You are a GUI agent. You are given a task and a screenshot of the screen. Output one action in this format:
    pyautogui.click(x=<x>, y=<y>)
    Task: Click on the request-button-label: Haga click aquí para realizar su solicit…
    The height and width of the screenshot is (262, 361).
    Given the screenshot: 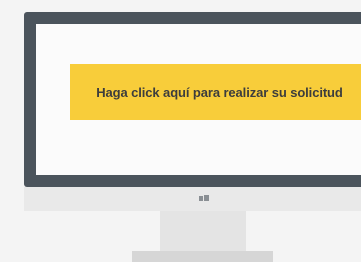 What is the action you would take?
    pyautogui.click(x=219, y=92)
    